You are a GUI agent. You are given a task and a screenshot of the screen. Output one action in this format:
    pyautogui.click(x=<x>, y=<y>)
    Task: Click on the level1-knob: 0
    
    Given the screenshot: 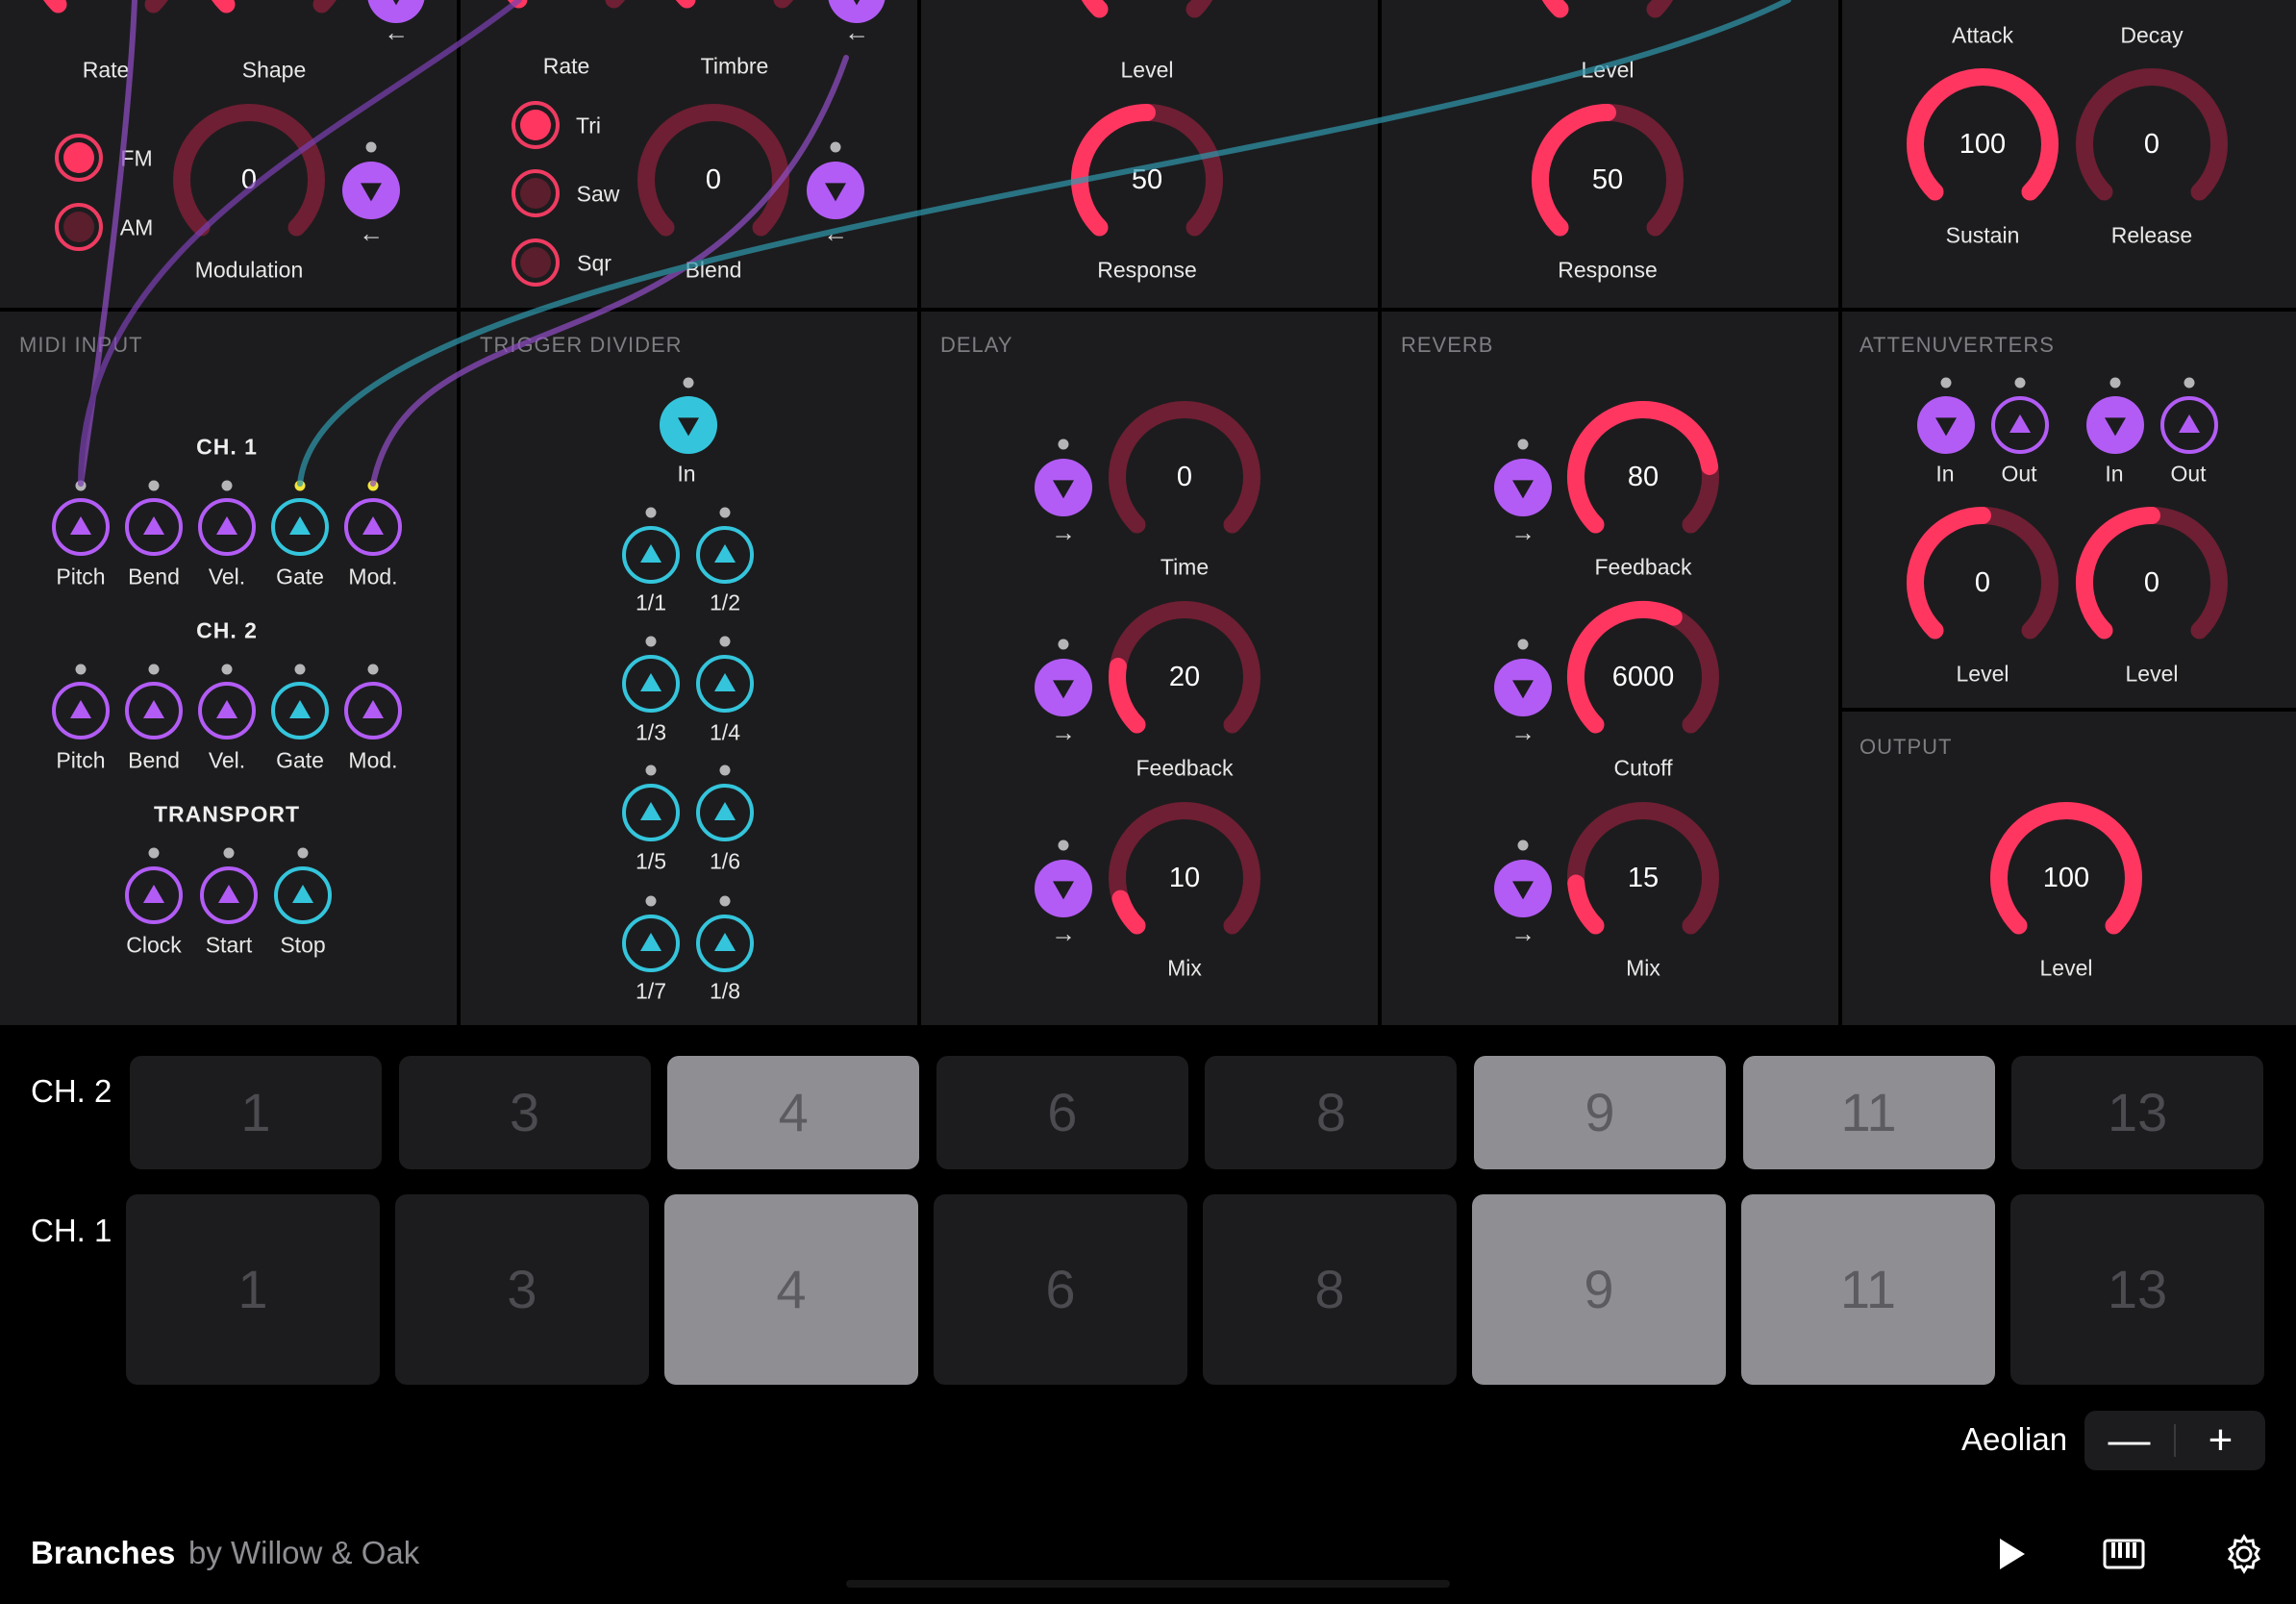 What is the action you would take?
    pyautogui.click(x=1982, y=582)
    